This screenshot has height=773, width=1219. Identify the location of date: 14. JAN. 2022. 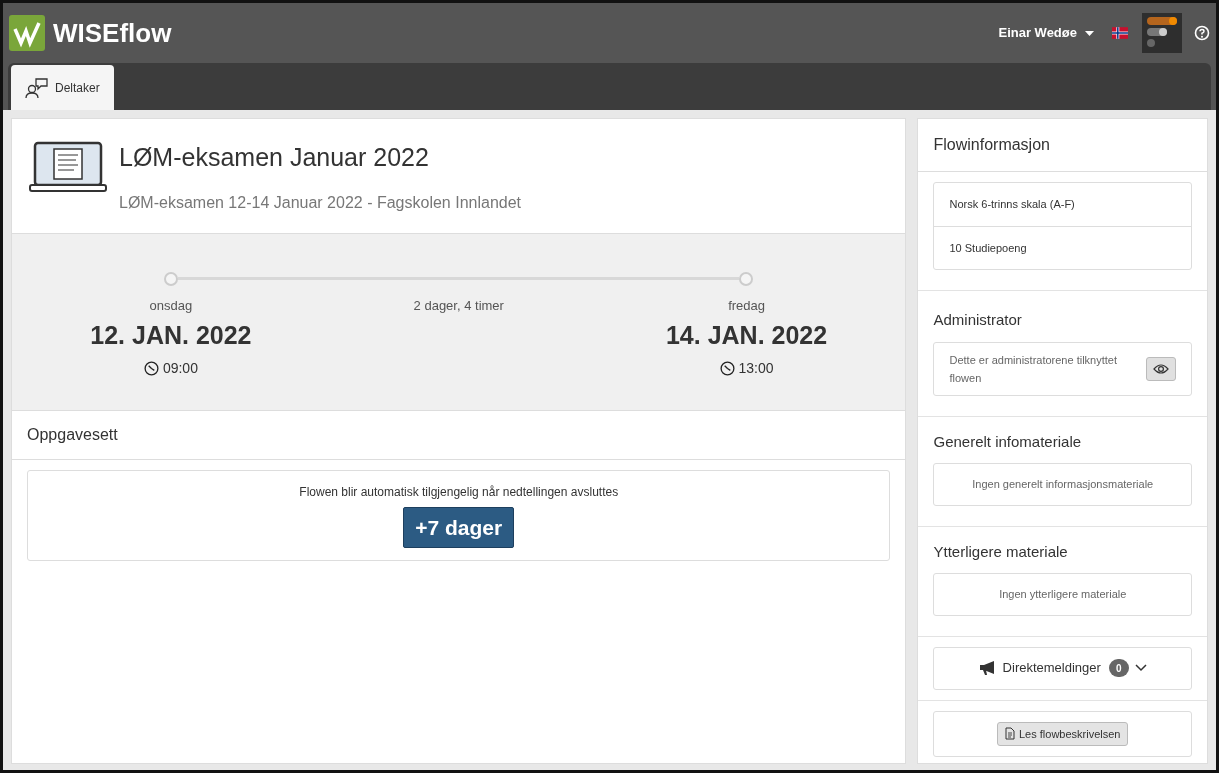
(746, 335).